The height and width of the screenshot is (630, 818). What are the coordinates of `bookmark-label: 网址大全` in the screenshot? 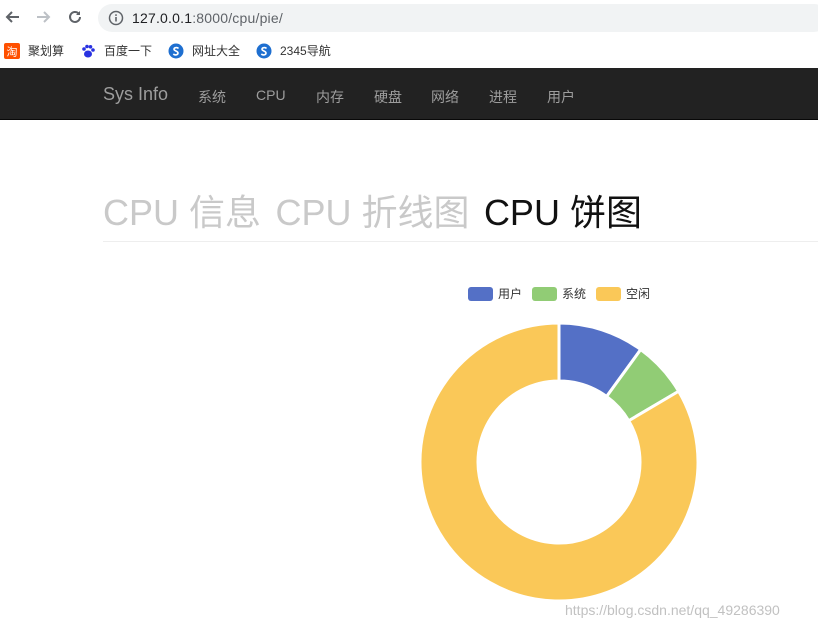 It's located at (216, 51).